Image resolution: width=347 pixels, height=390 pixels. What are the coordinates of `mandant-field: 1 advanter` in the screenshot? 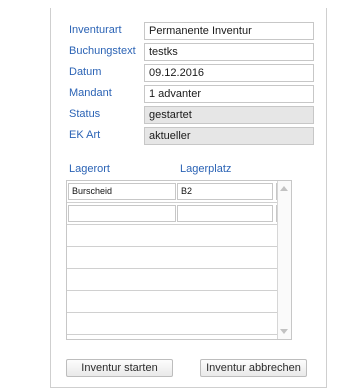 It's located at (229, 94).